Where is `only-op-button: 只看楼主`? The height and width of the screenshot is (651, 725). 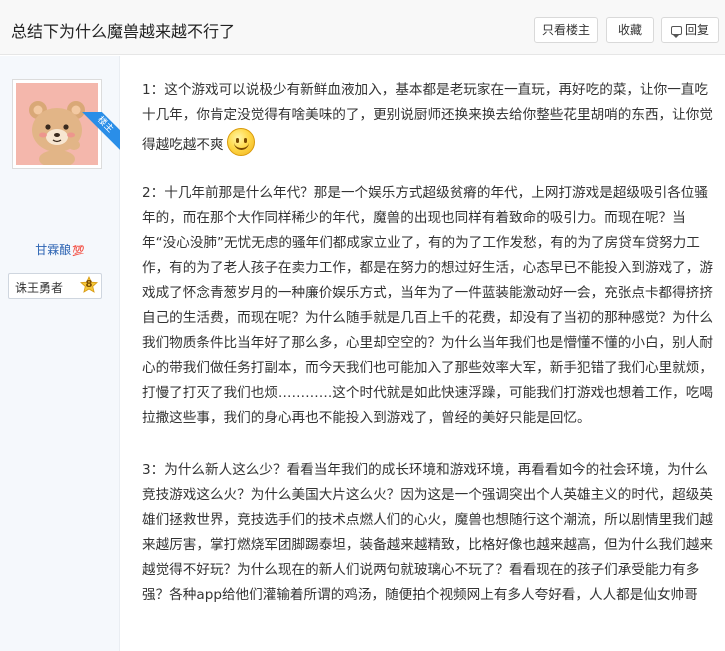 only-op-button: 只看楼主 is located at coordinates (566, 30).